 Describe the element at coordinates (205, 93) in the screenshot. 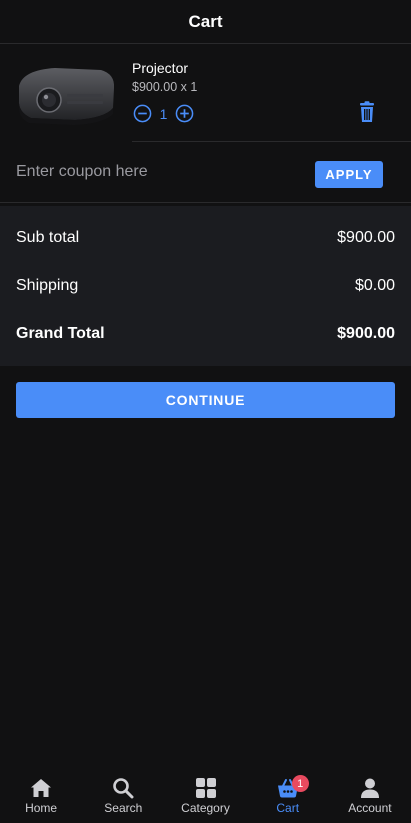

I see `cart-item: Projector $900.00 x 1 1` at that location.